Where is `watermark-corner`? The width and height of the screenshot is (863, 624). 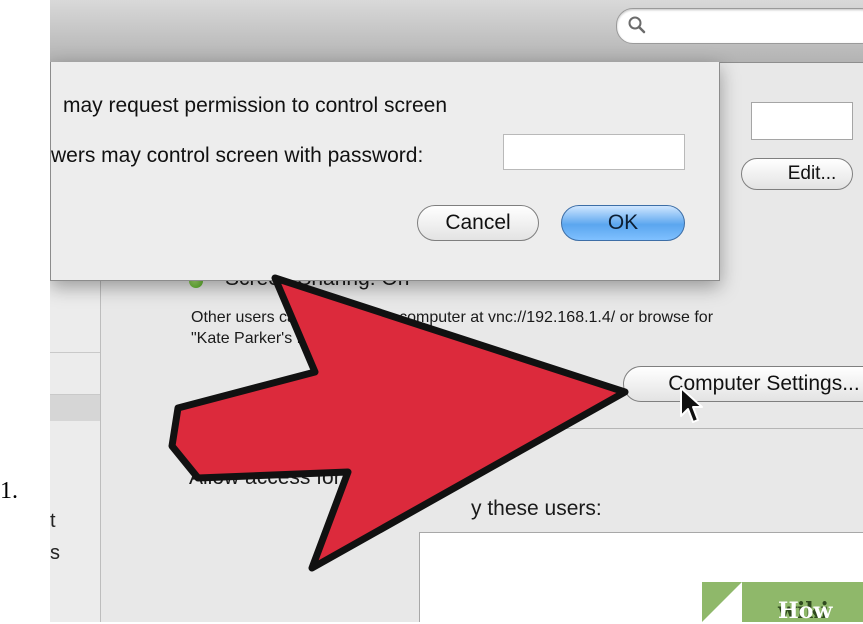
watermark-corner is located at coordinates (722, 602).